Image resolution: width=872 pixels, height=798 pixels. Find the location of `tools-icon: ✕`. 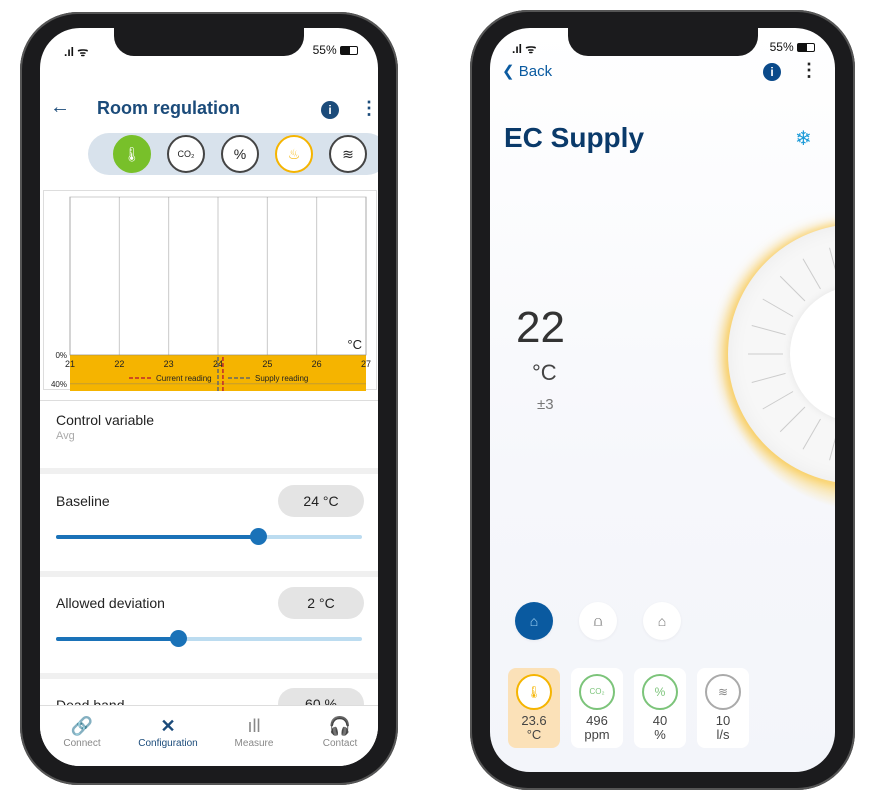

tools-icon: ✕ is located at coordinates (168, 726).